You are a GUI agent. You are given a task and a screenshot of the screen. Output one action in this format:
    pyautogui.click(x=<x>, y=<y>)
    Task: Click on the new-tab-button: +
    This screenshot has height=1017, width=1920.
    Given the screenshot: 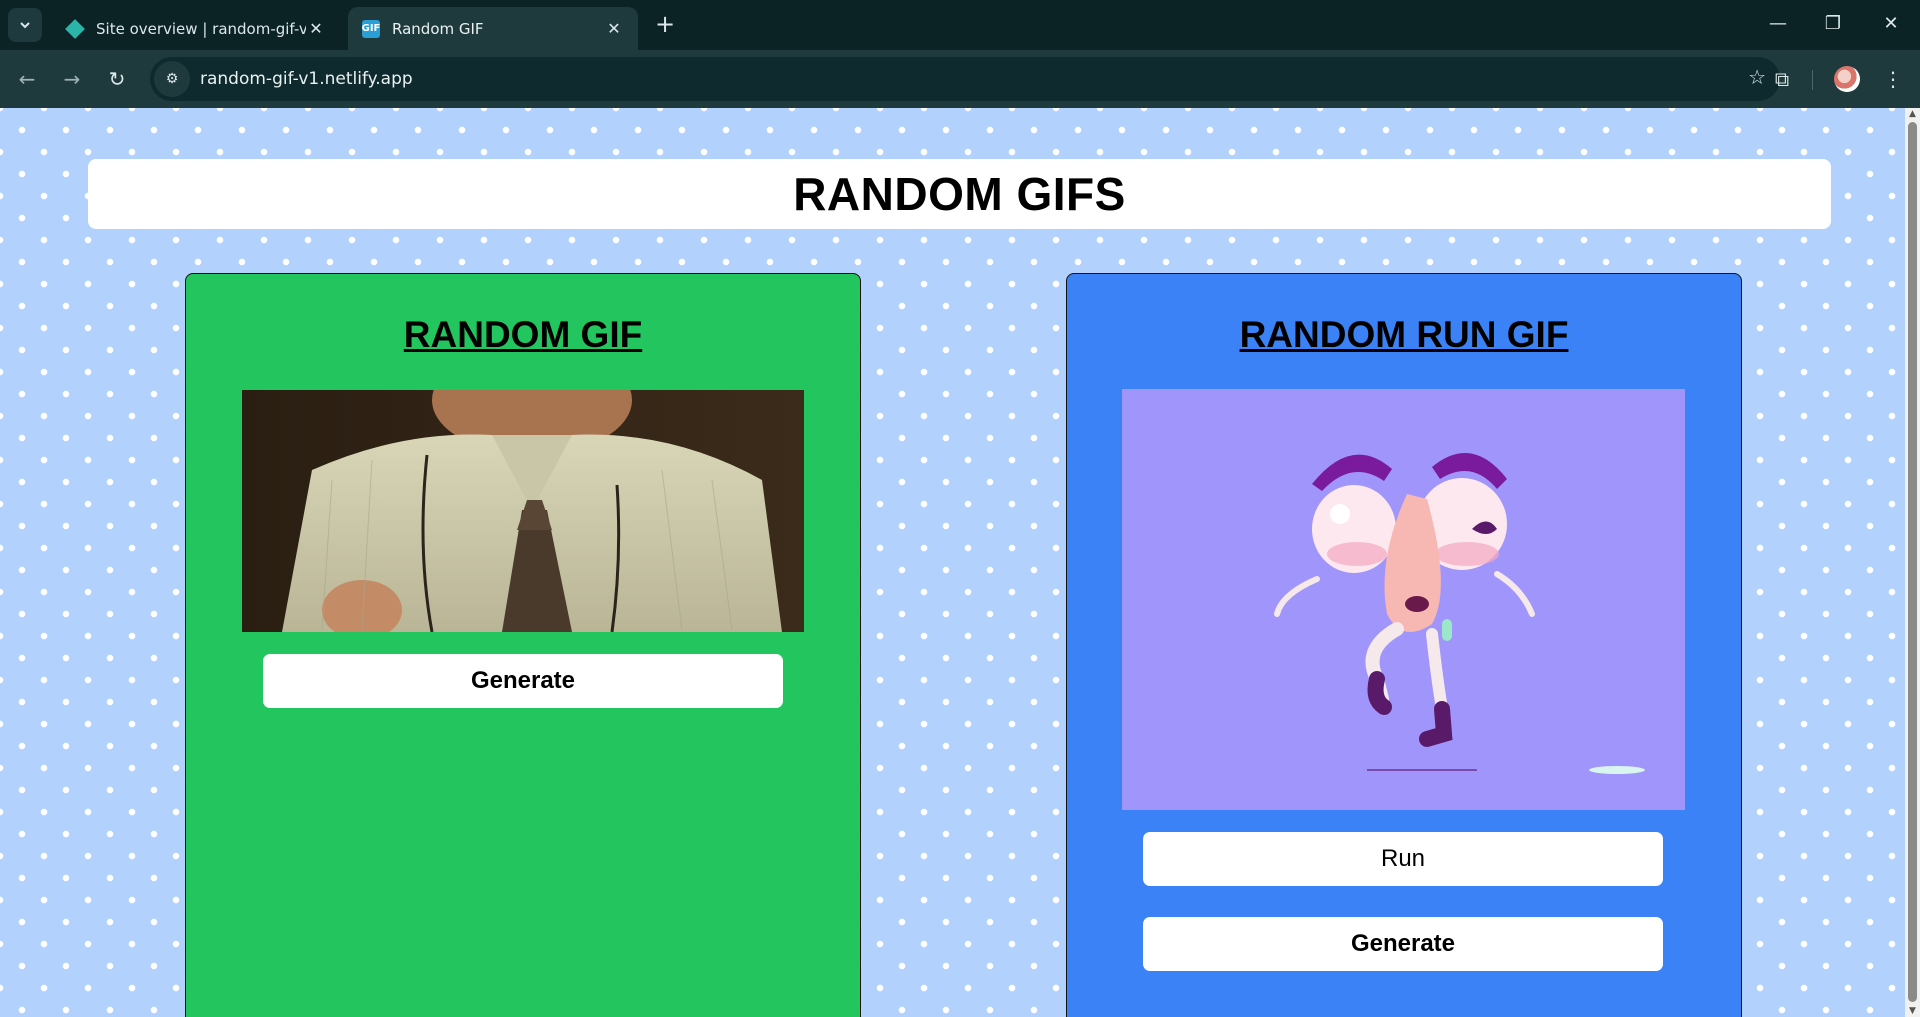 What is the action you would take?
    pyautogui.click(x=665, y=25)
    